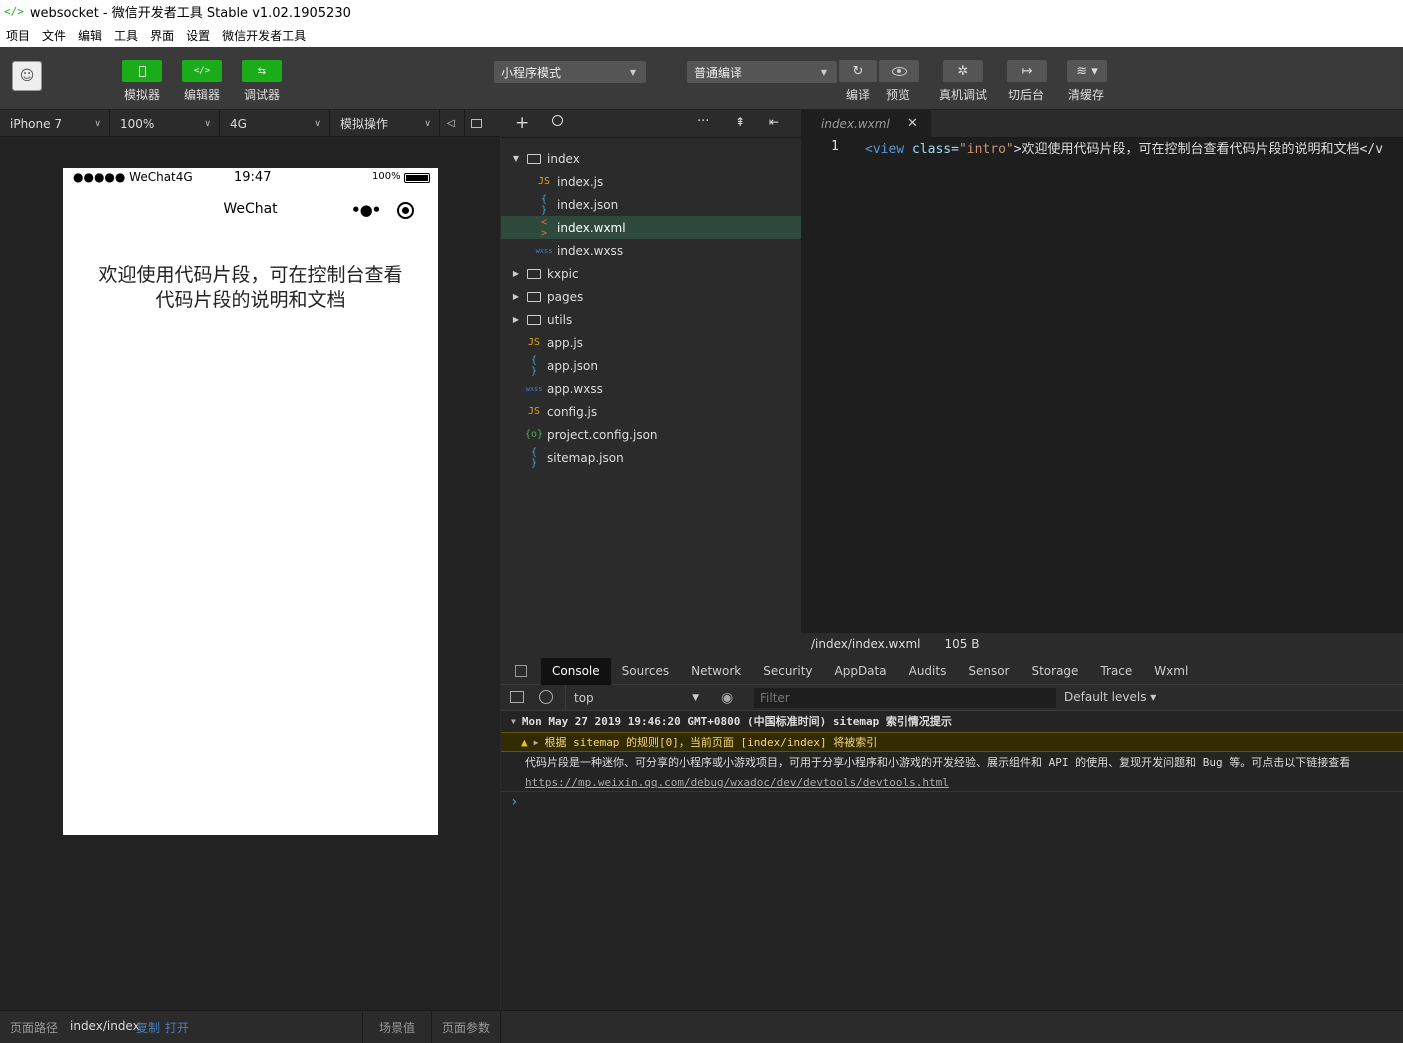  Describe the element at coordinates (855, 124) in the screenshot. I see `tab-label: index.wxml` at that location.